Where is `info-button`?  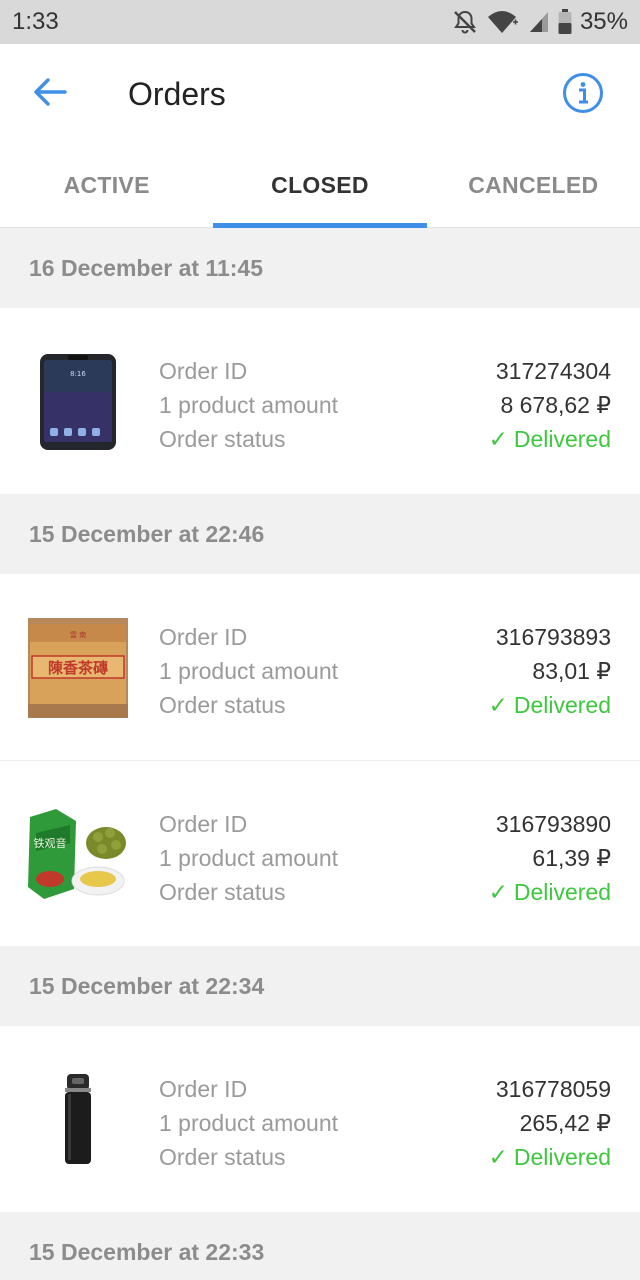 info-button is located at coordinates (583, 93).